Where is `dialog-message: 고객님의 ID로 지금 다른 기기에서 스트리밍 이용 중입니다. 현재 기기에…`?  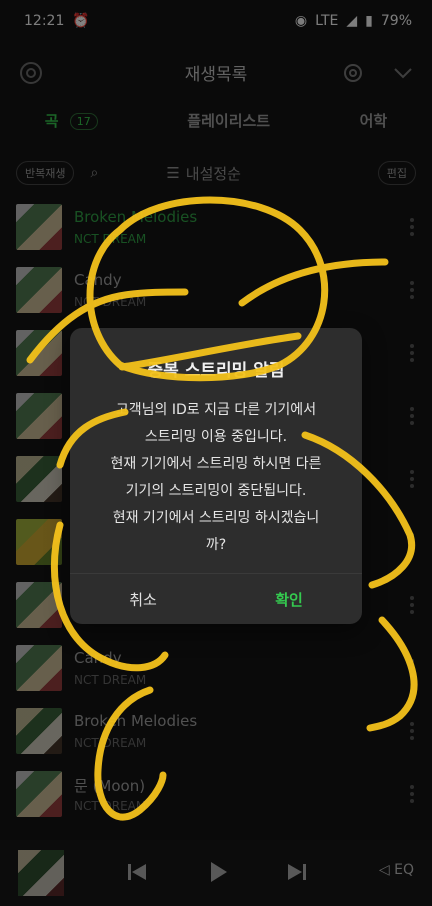 dialog-message: 고객님의 ID로 지금 다른 기기에서 스트리밍 이용 중입니다. 현재 기기에… is located at coordinates (216, 477).